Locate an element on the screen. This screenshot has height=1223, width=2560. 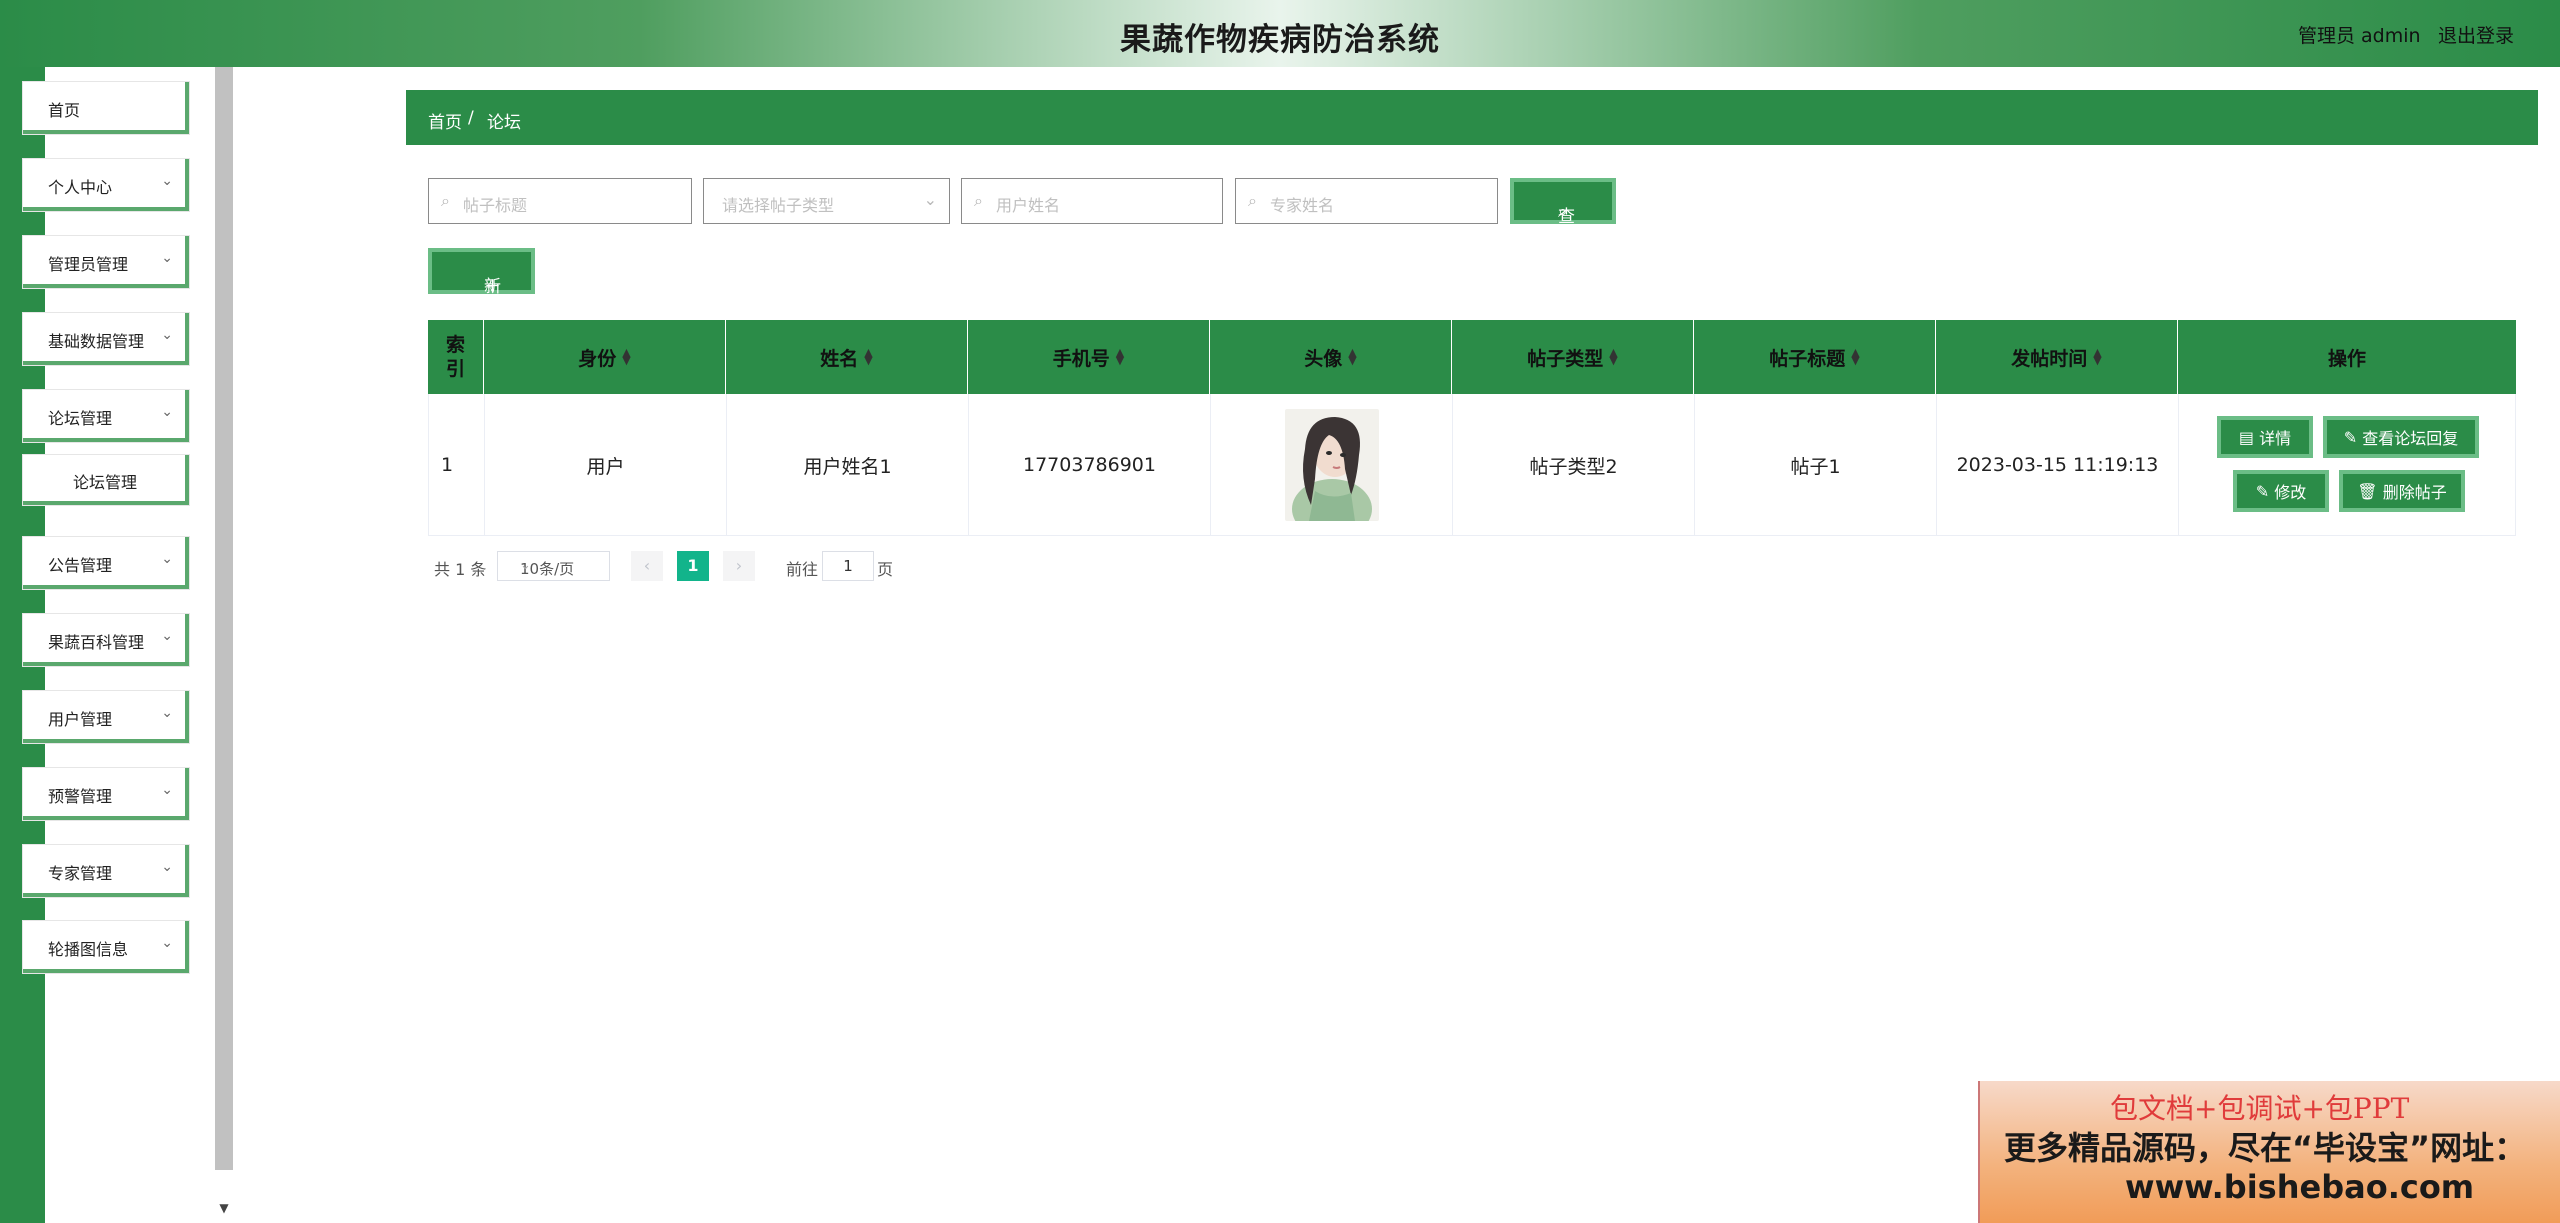
sidebar-item-label: 公告管理 is located at coordinates (80, 565).